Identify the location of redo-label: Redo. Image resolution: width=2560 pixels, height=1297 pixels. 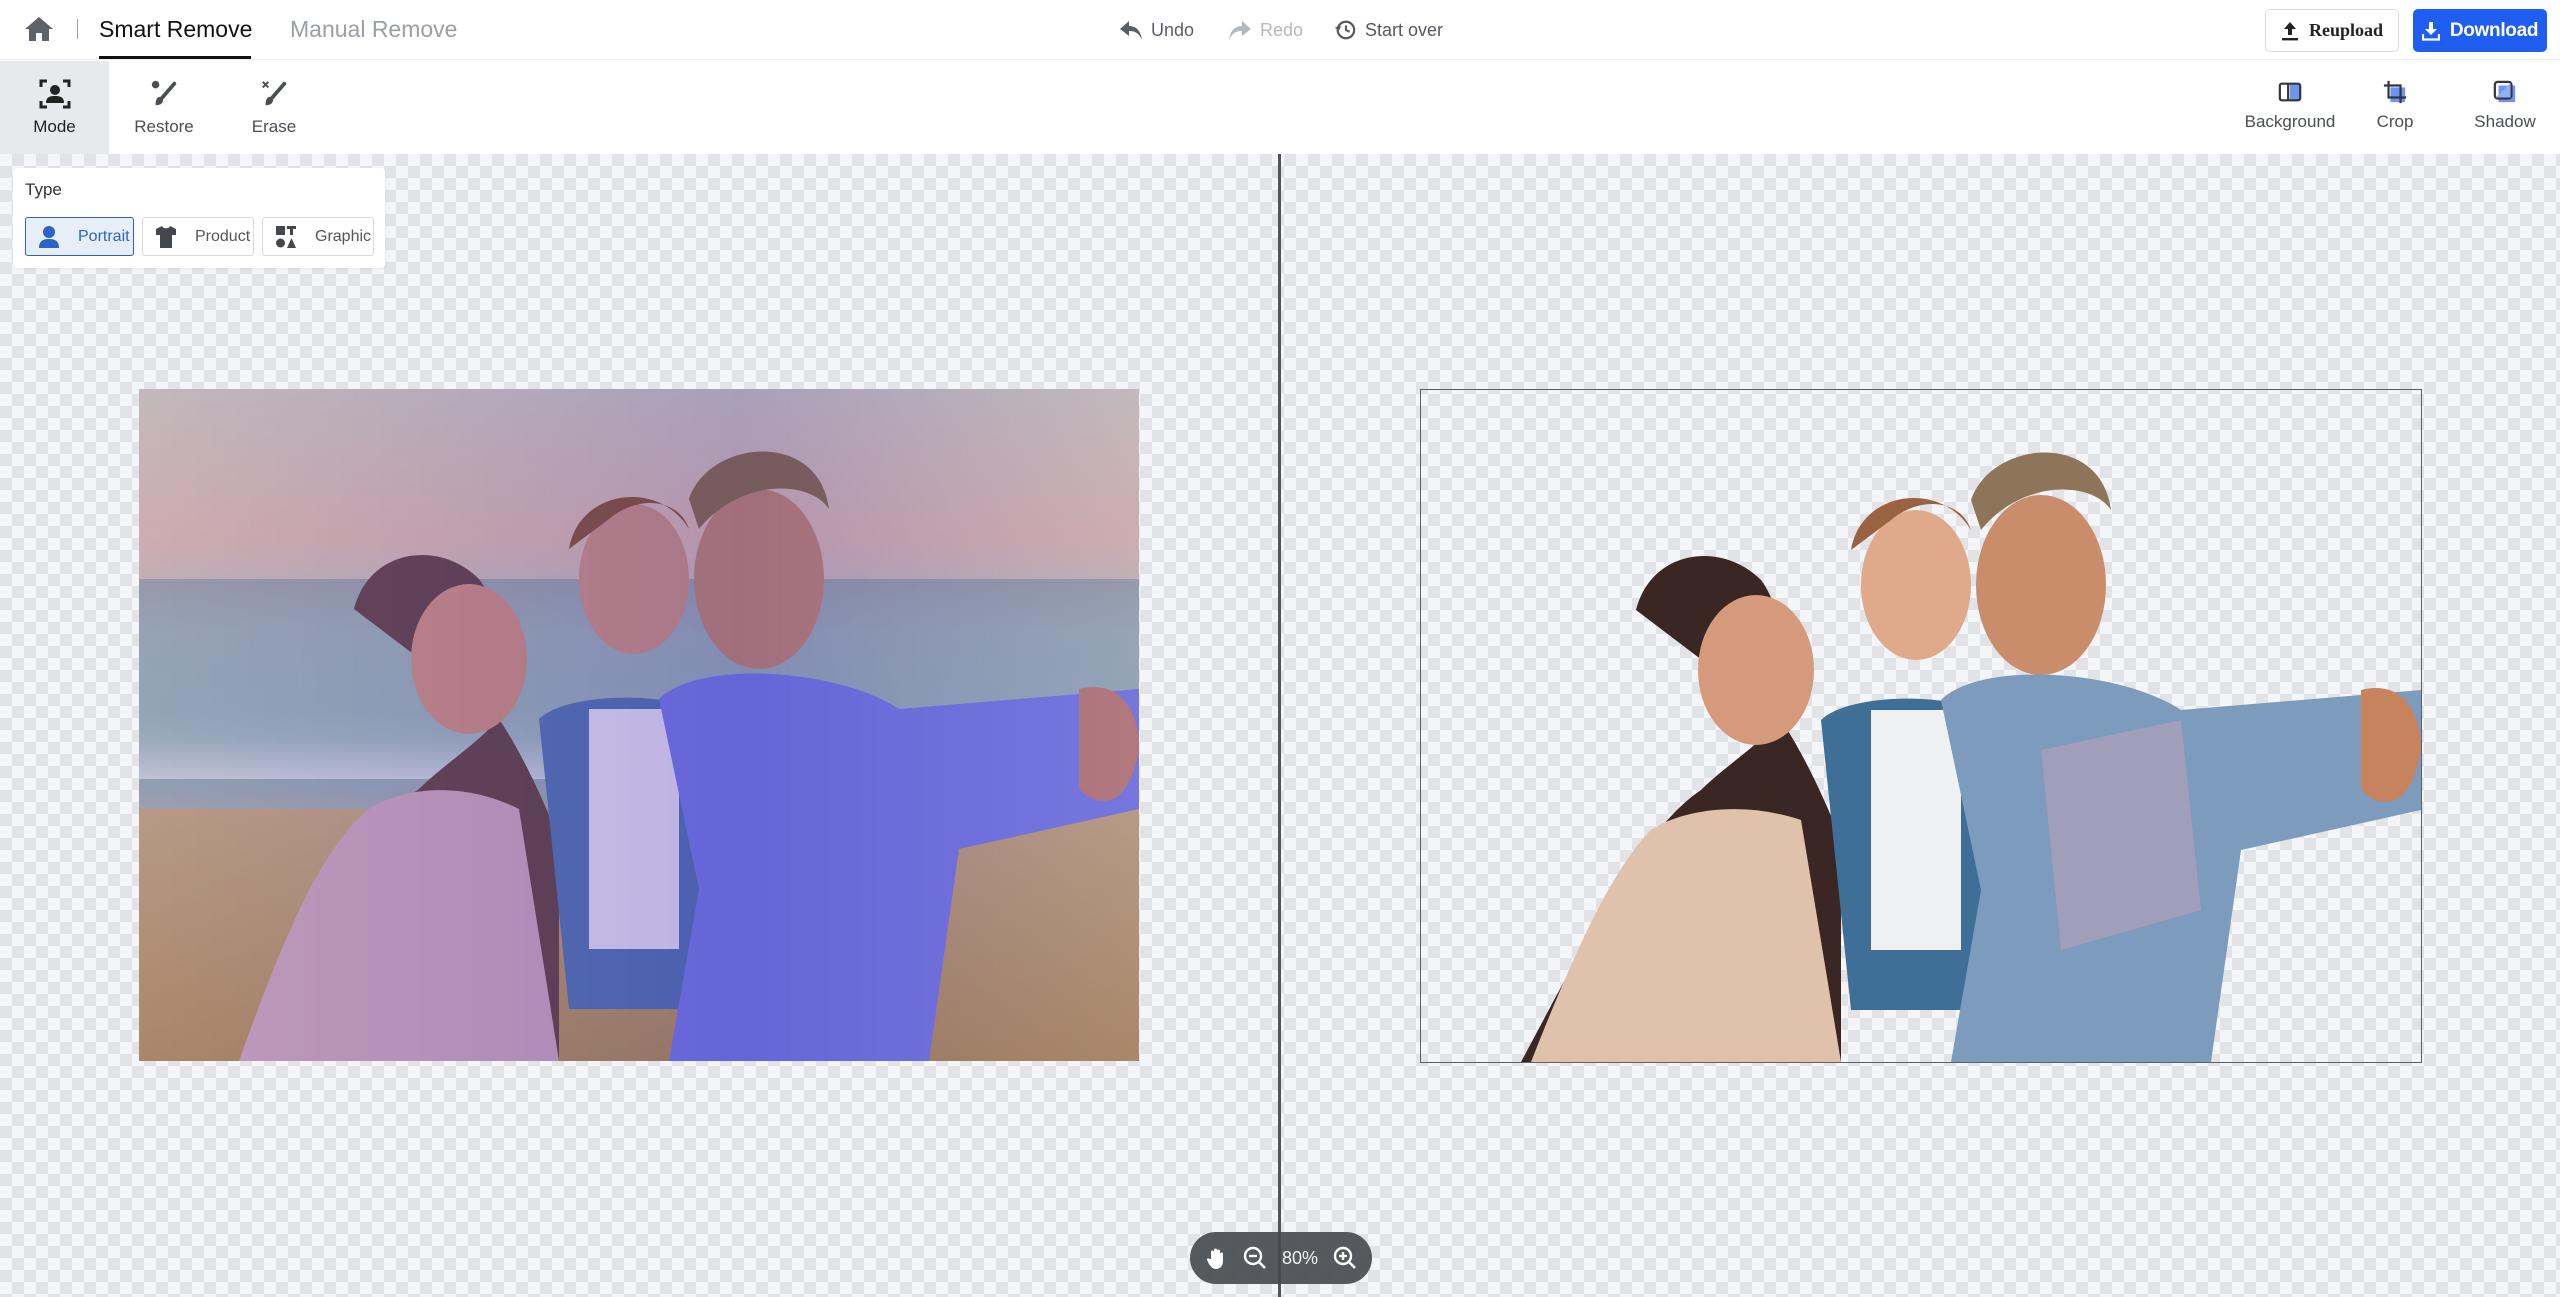
(1282, 29).